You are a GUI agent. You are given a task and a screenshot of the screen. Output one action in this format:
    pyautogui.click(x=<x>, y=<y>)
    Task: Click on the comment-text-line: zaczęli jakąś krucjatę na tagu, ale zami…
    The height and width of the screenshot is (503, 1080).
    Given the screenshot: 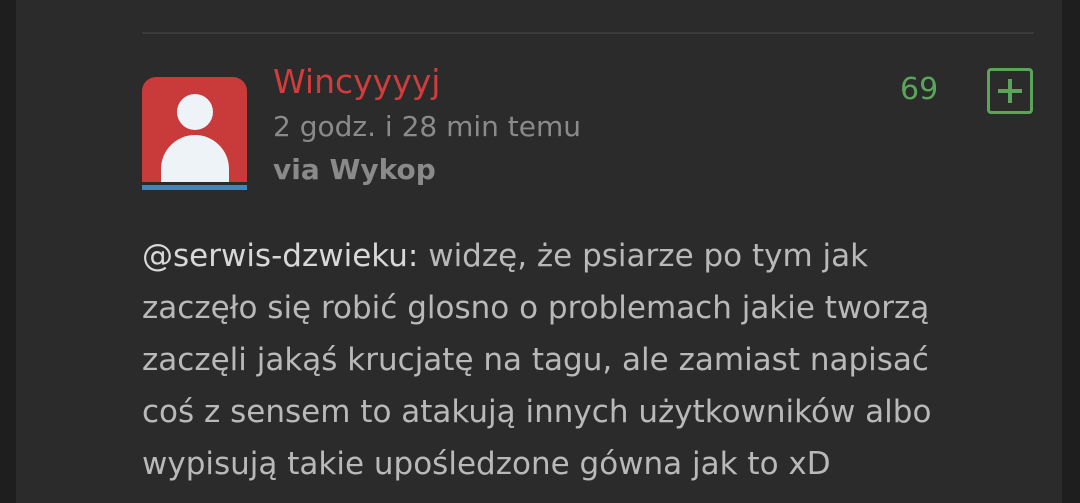 What is the action you would take?
    pyautogui.click(x=535, y=360)
    